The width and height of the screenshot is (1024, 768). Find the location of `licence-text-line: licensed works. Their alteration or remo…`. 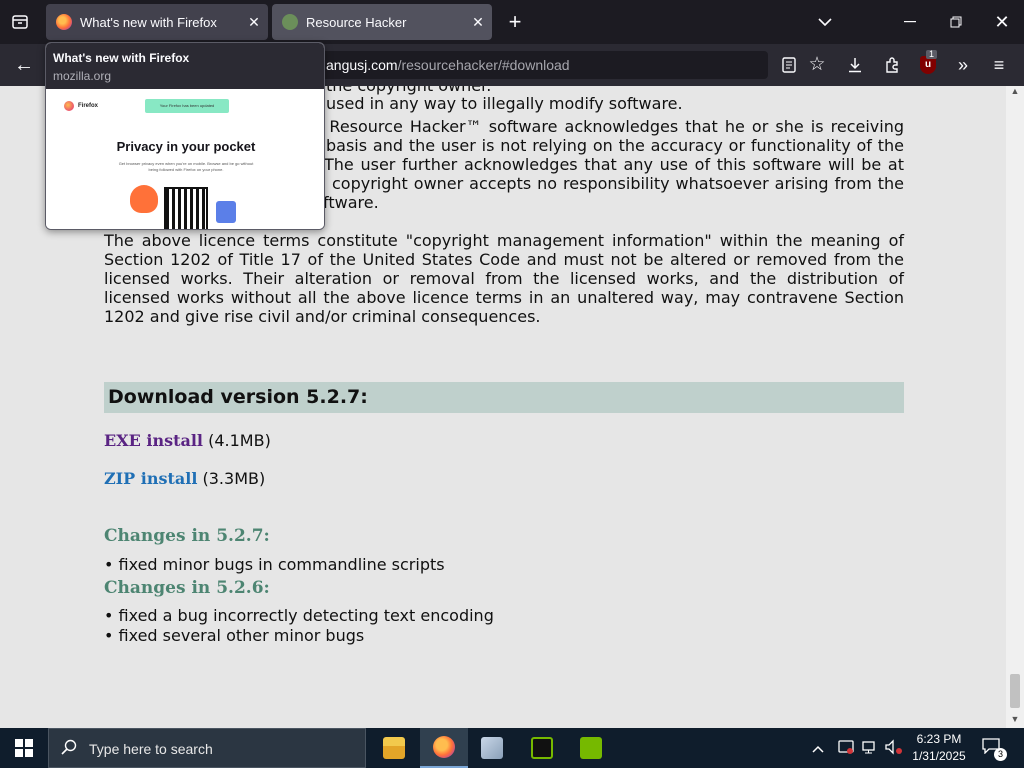

licence-text-line: licensed works. Their alteration or remo… is located at coordinates (504, 278).